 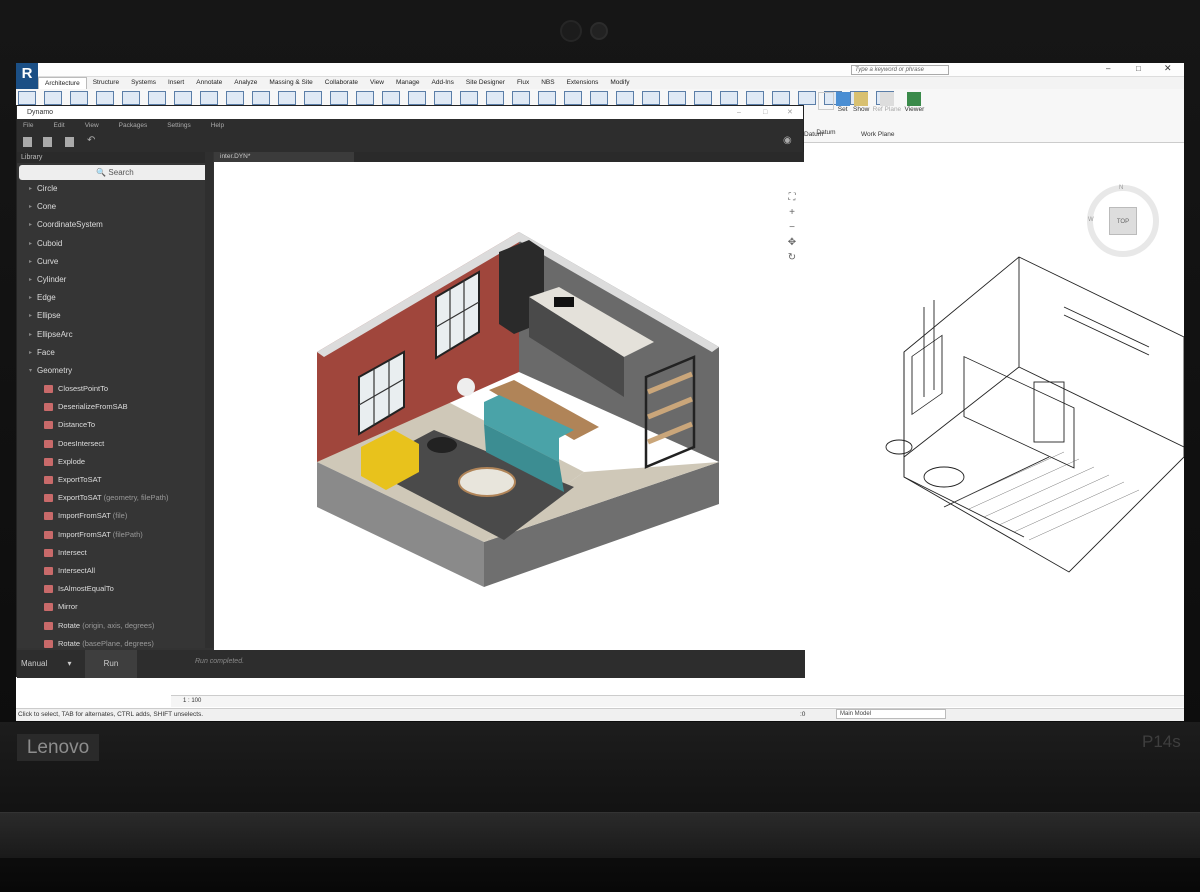 What do you see at coordinates (115, 425) in the screenshot?
I see `library-node: DistanceTo` at bounding box center [115, 425].